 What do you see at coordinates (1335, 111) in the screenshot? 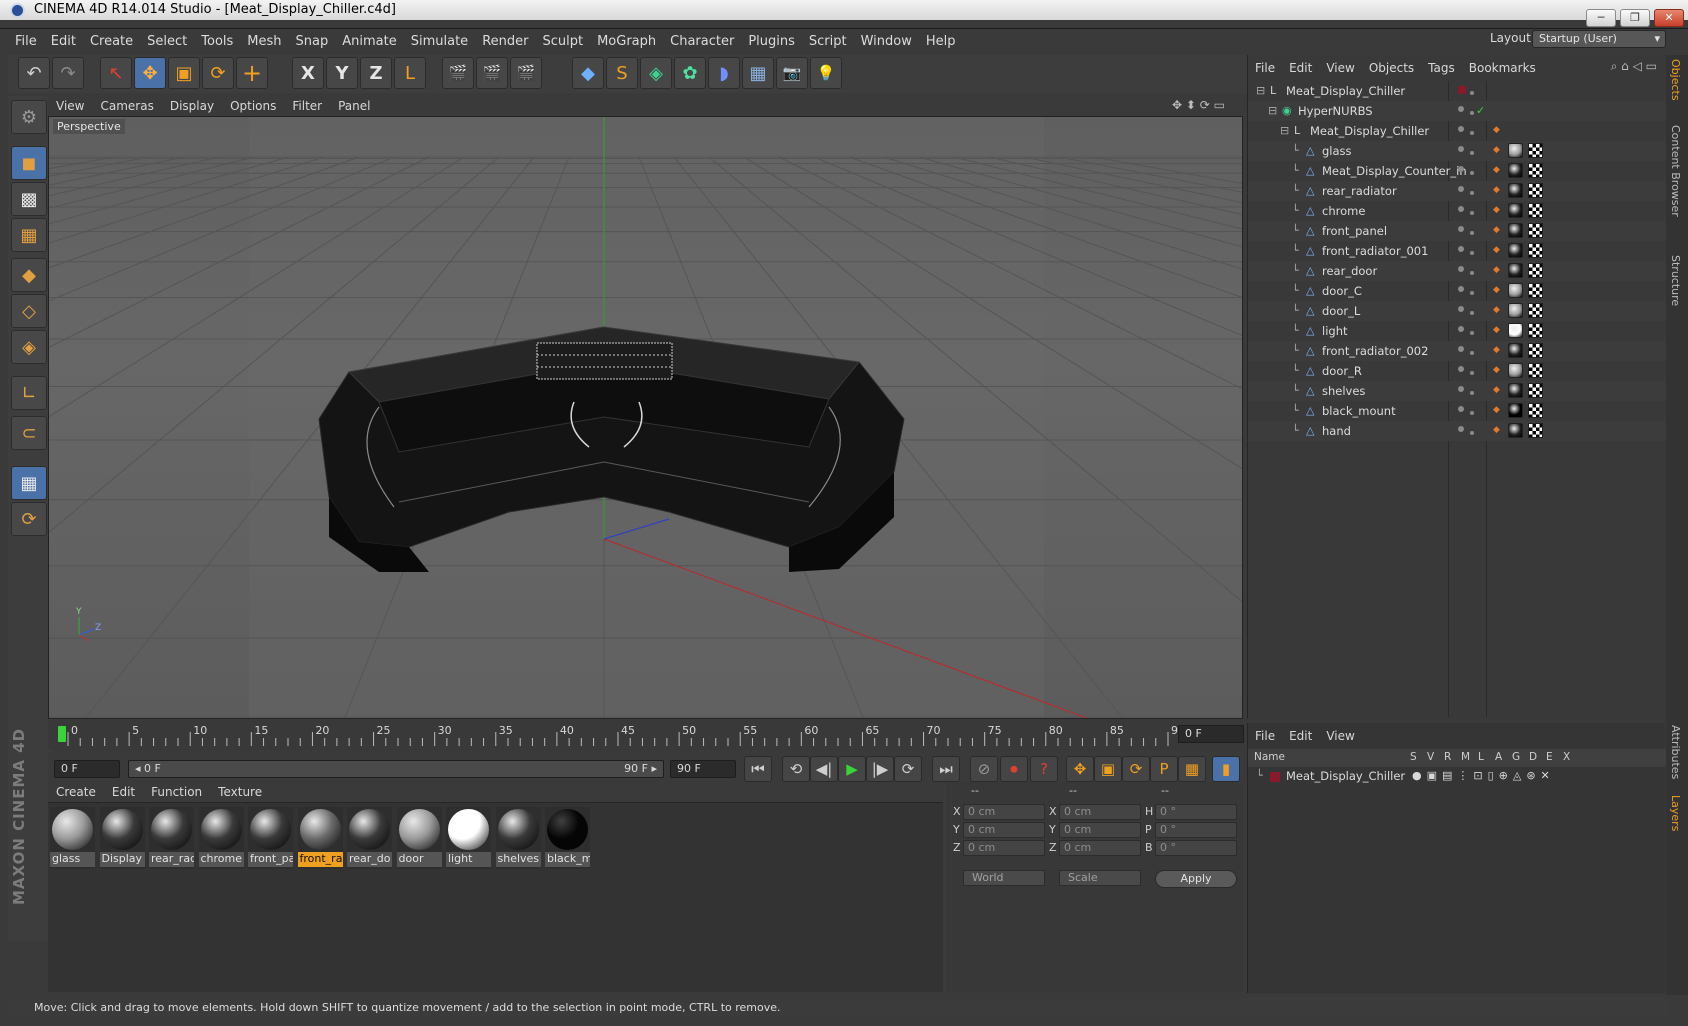
I see `object-name: HyperNURBS` at bounding box center [1335, 111].